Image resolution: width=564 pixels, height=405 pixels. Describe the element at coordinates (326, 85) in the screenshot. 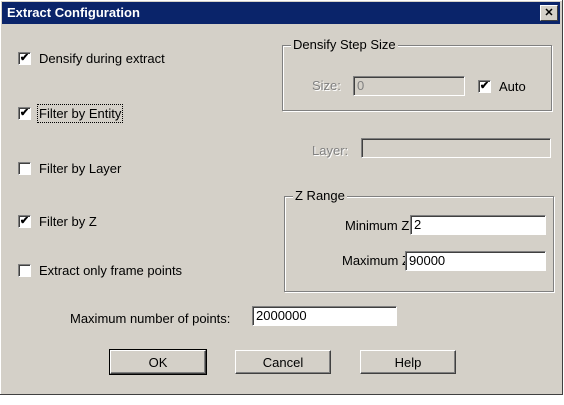

I see `size-label: Size:` at that location.